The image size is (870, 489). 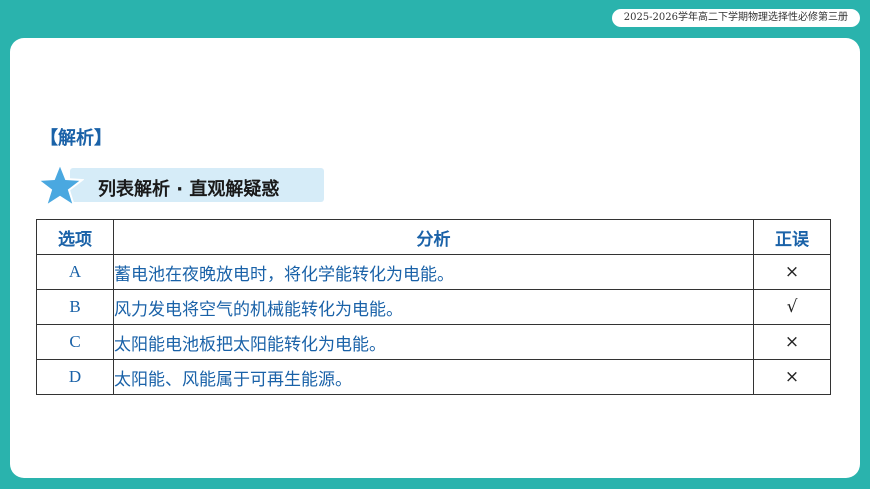 What do you see at coordinates (435, 17) in the screenshot?
I see `top-bar: 2025-2026学年高二下学期物理选择性必修第三册` at bounding box center [435, 17].